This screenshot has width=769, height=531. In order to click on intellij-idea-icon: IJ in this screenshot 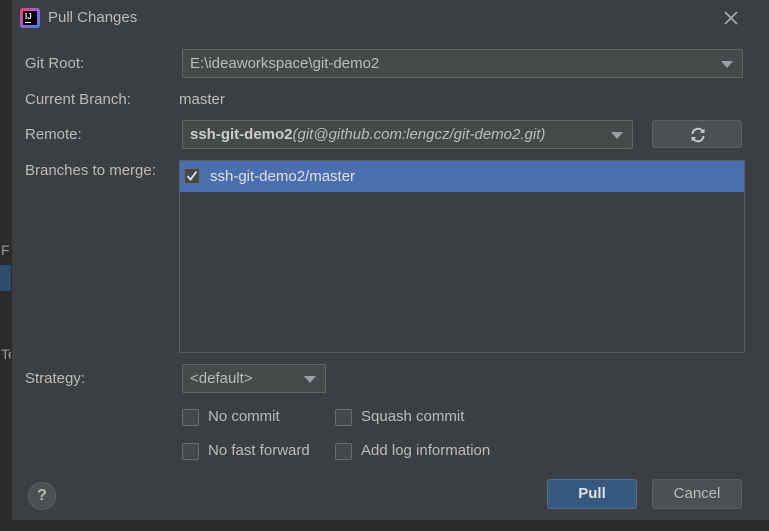, I will do `click(30, 18)`.